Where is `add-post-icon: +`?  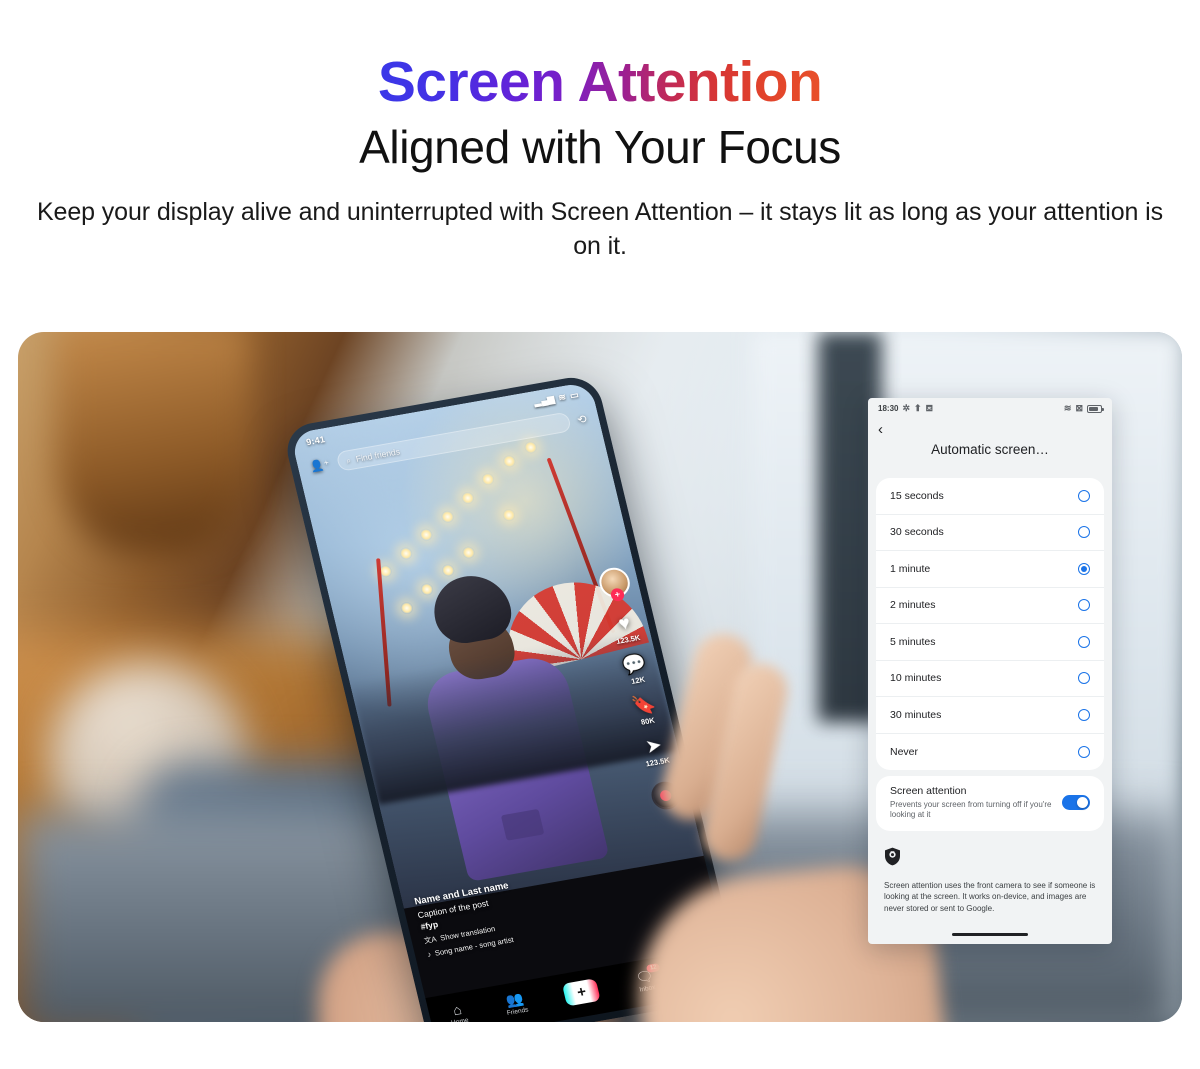
add-post-icon: + is located at coordinates (581, 991).